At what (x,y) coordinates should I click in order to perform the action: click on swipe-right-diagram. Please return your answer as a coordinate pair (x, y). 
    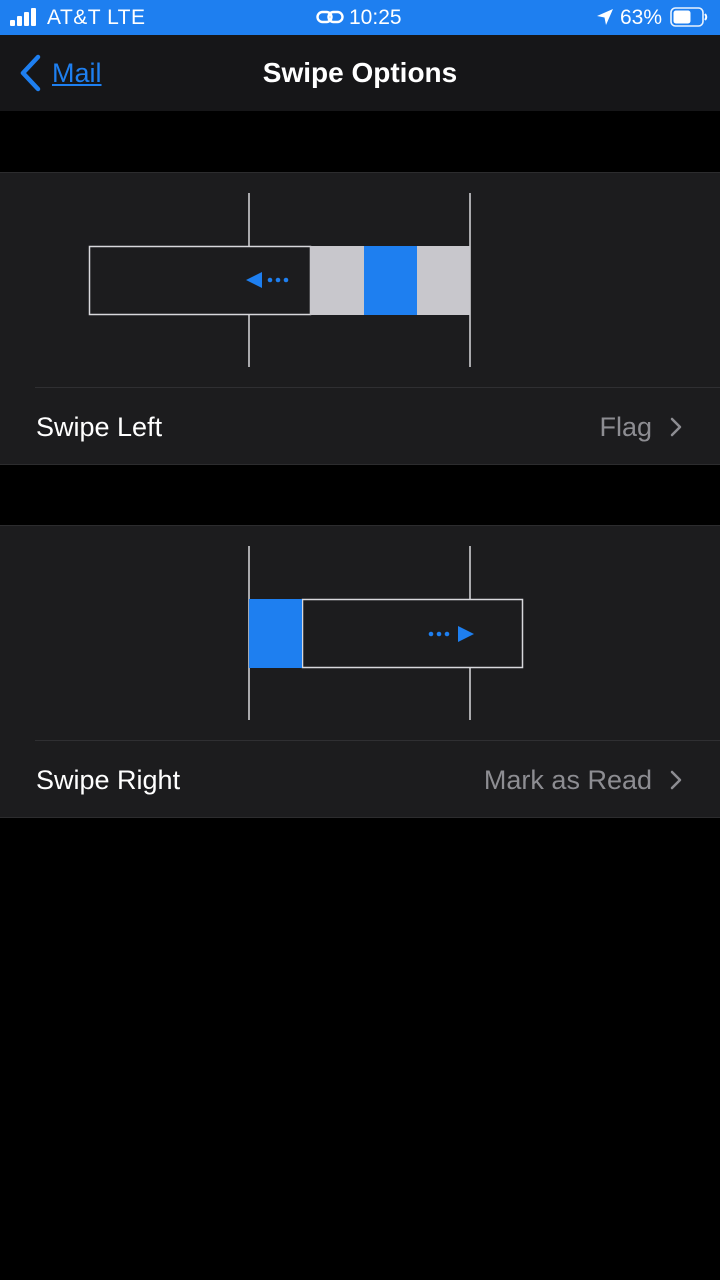
    Looking at the image, I should click on (386, 633).